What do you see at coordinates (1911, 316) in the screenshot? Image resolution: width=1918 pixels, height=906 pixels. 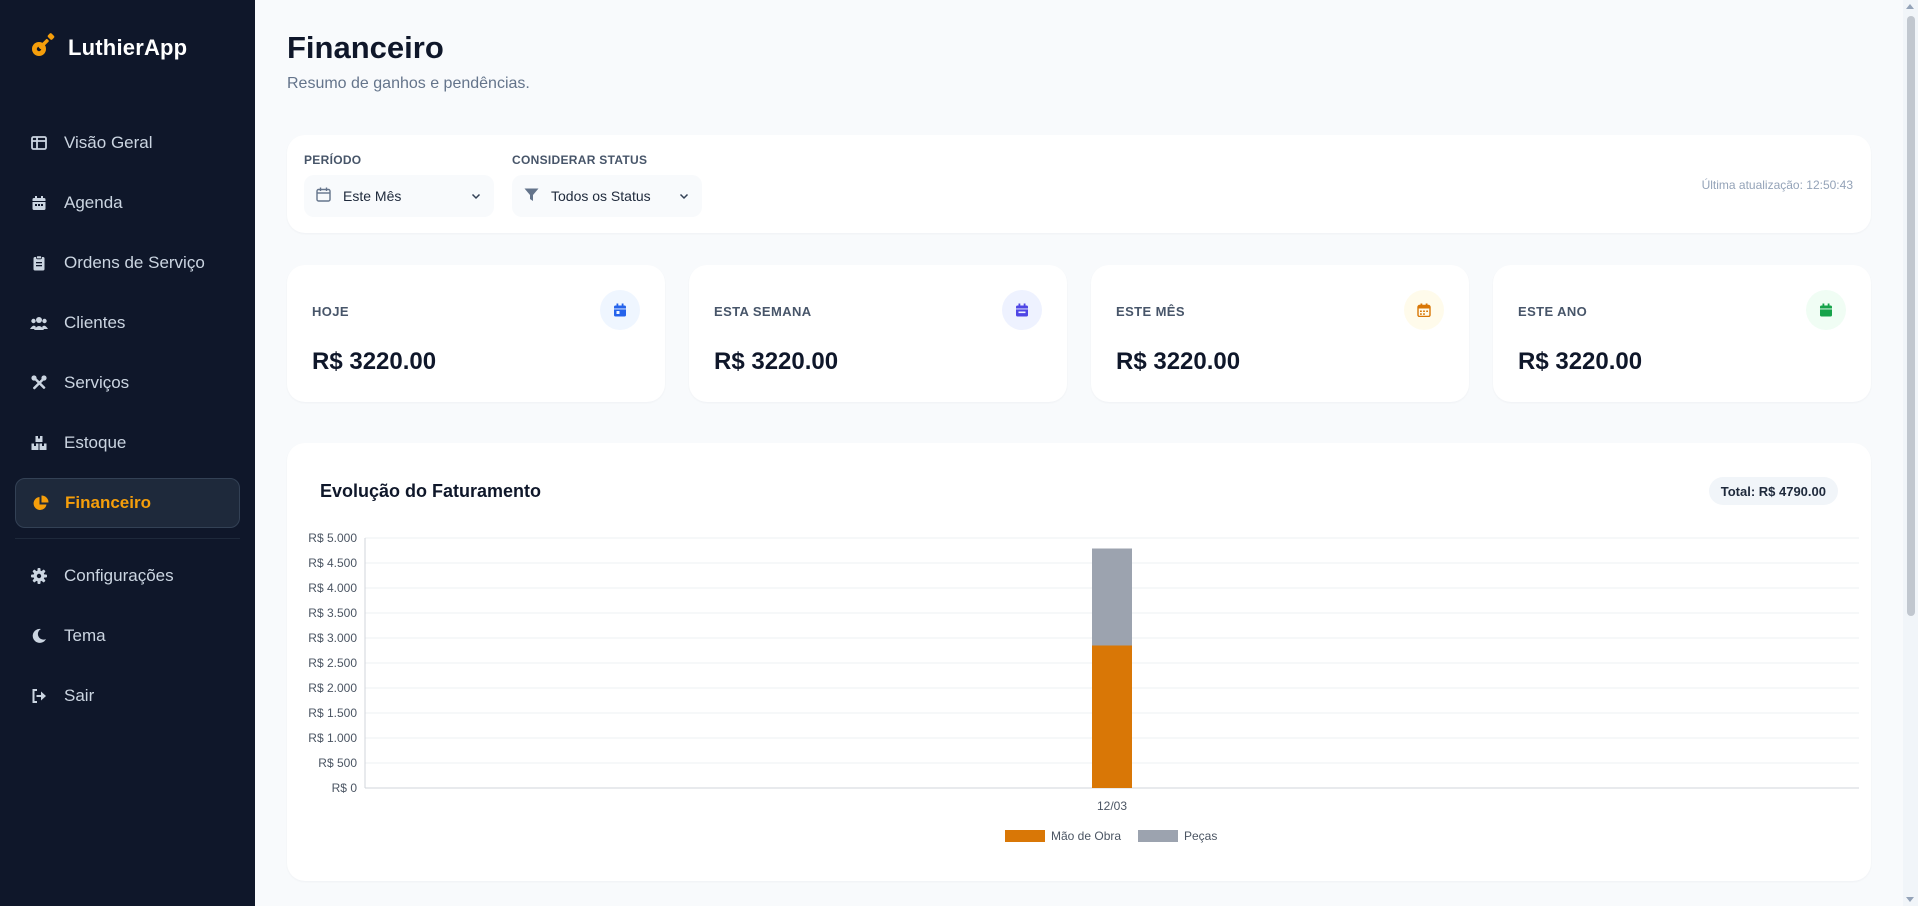 I see `scroll-thumb` at bounding box center [1911, 316].